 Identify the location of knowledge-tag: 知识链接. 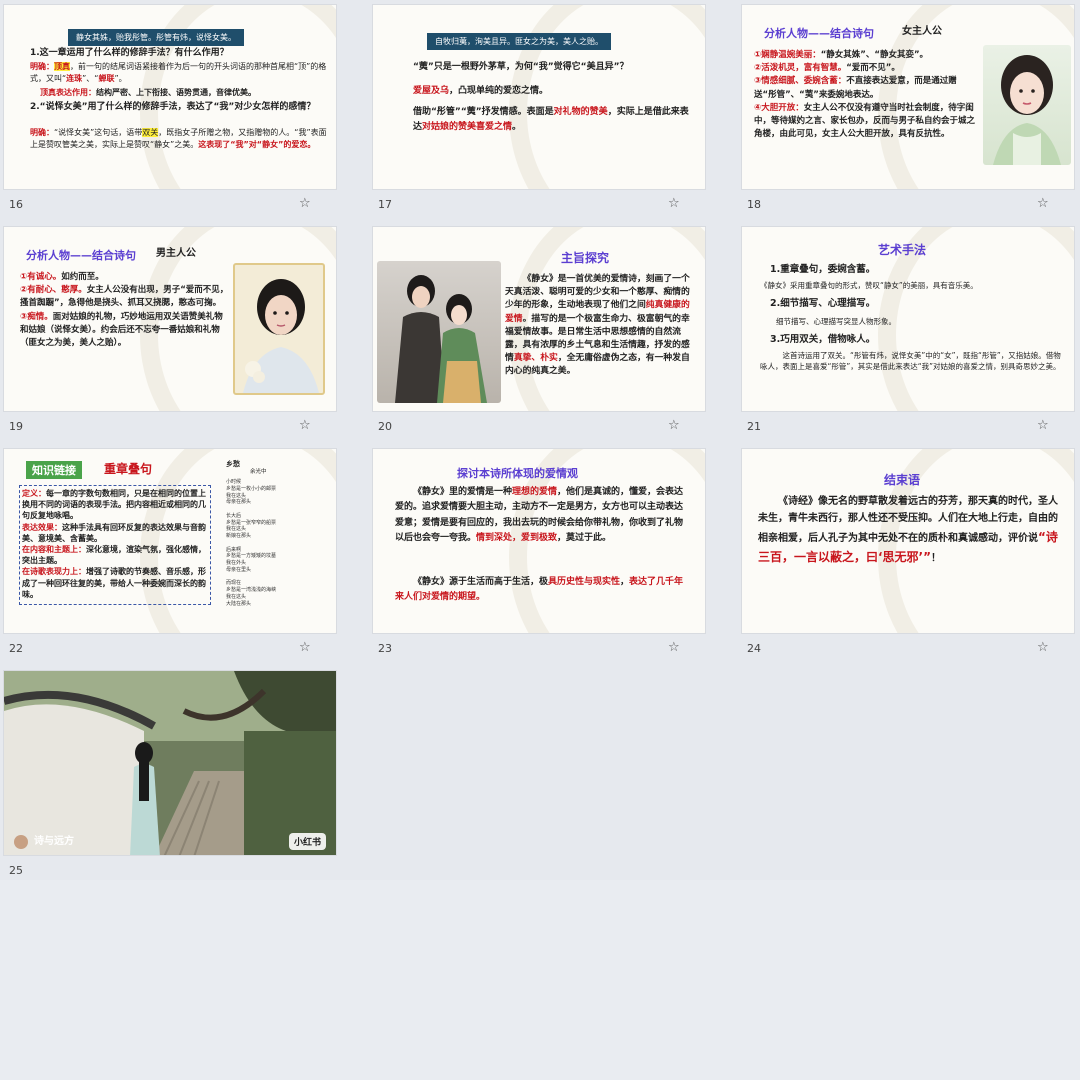
(54, 470).